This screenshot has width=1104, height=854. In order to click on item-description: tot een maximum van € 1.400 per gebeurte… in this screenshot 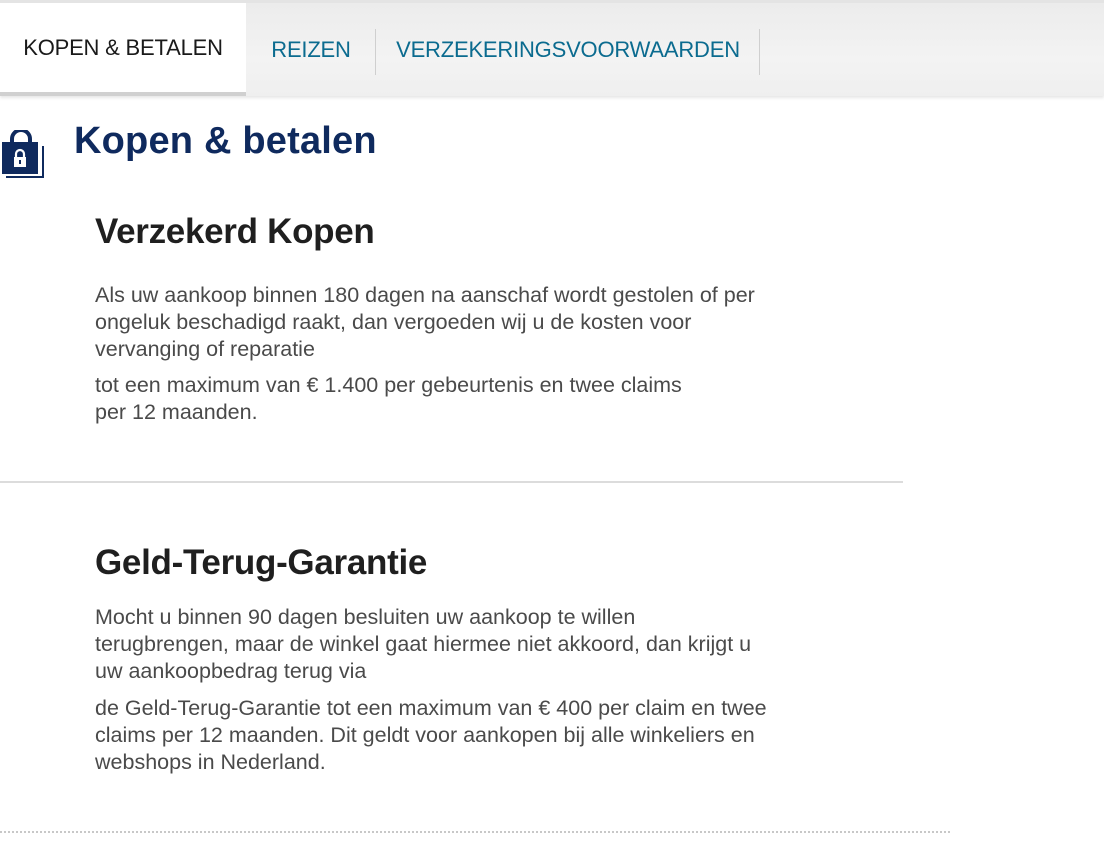, I will do `click(388, 398)`.